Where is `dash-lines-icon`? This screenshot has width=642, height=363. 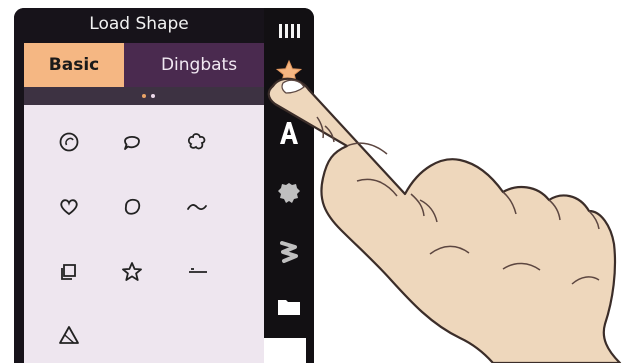 dash-lines-icon is located at coordinates (197, 272).